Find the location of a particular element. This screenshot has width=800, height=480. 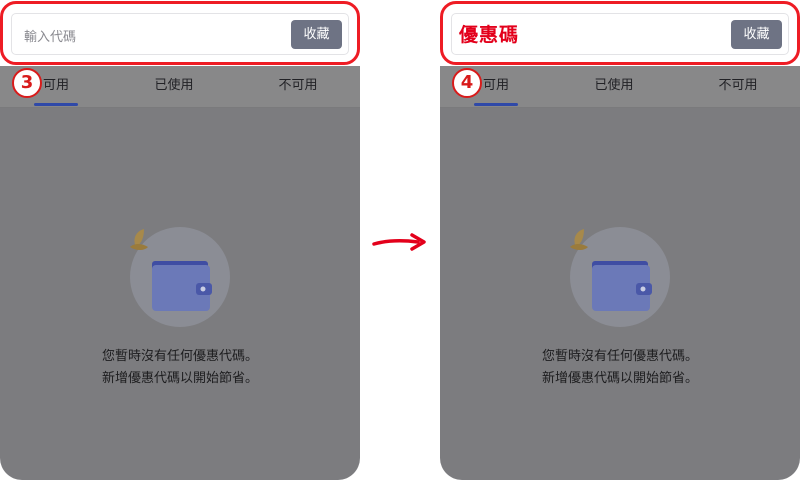

right-arrow-icon is located at coordinates (399, 242).